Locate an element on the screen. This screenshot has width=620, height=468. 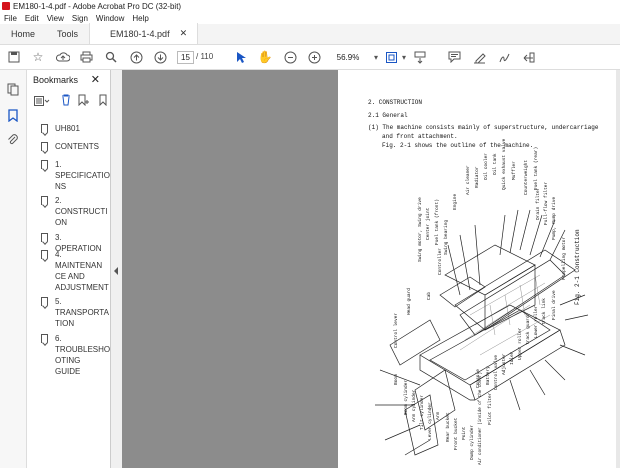
figure-label: Dump cylinder is located at coordinates (472, 442).